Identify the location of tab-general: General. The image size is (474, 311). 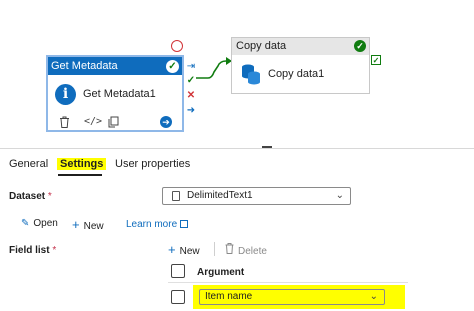
(28, 164).